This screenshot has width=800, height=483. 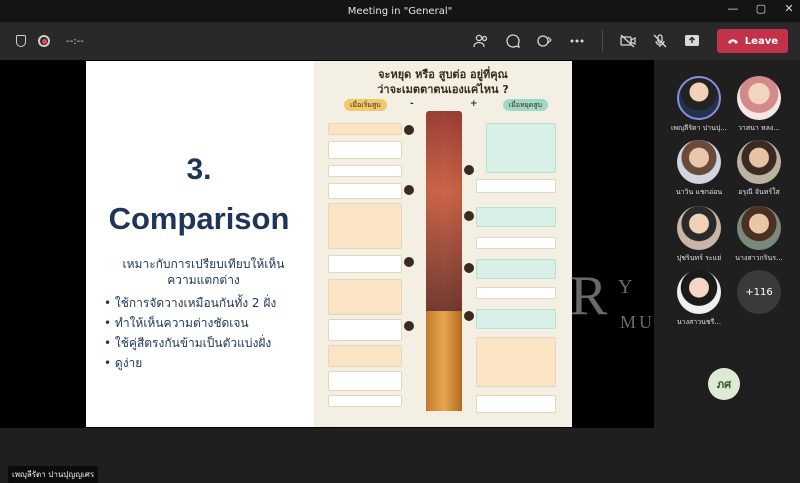 I want to click on meeting-timer: --:--, so click(x=75, y=41).